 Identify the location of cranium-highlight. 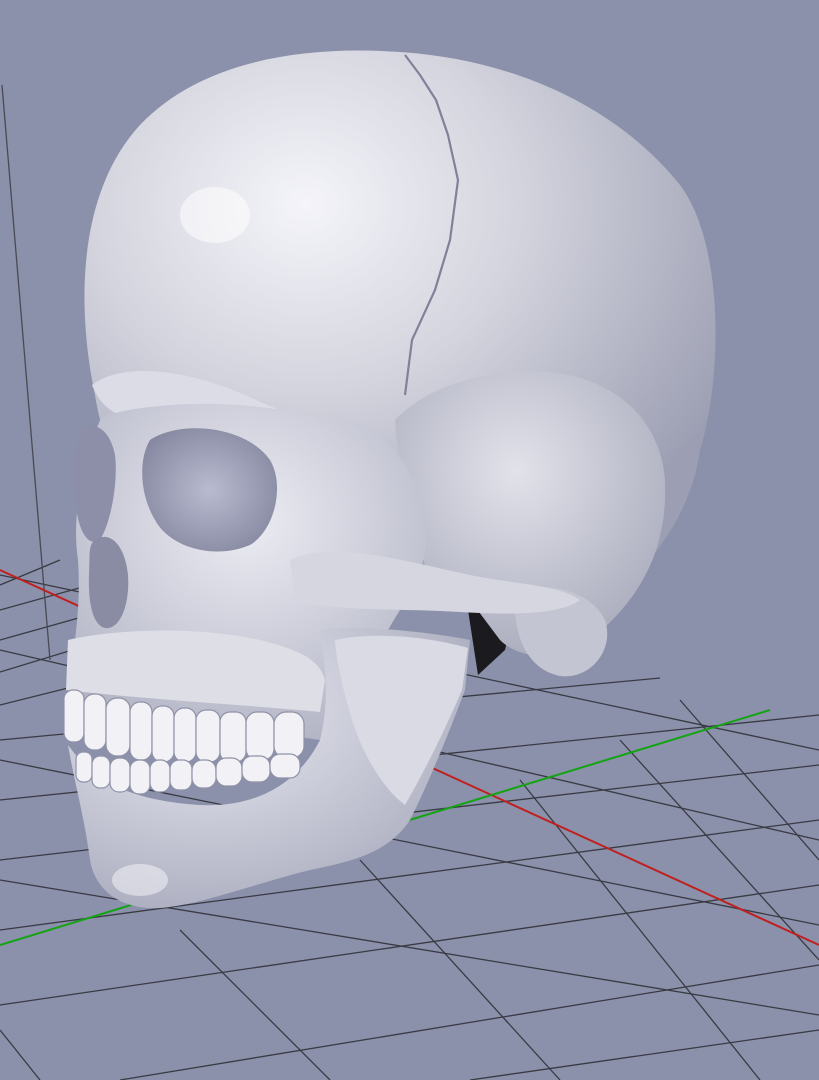
(215, 215).